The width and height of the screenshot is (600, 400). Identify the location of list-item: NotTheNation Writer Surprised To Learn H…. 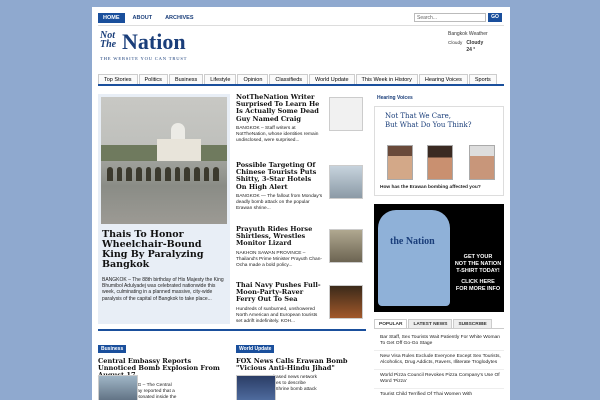
(301, 118).